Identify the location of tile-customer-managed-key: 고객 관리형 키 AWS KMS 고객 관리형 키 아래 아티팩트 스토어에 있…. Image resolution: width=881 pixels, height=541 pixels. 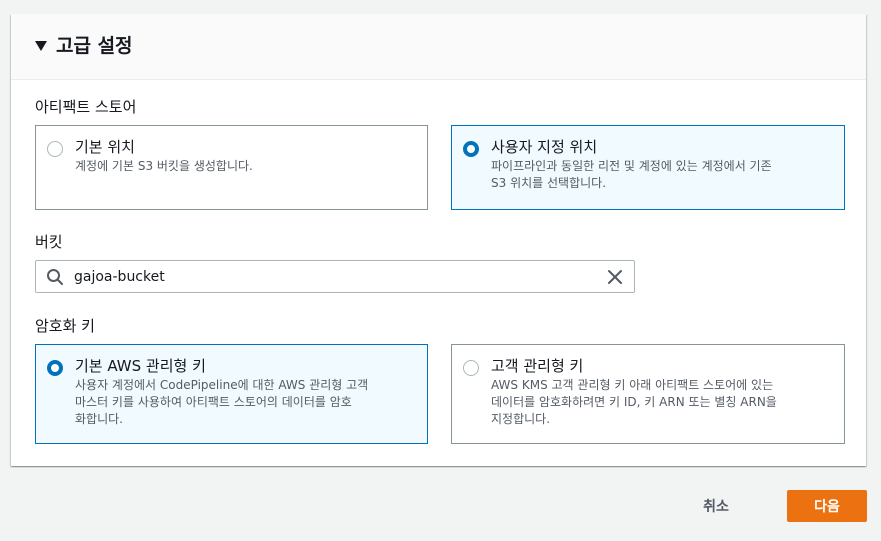
(648, 394).